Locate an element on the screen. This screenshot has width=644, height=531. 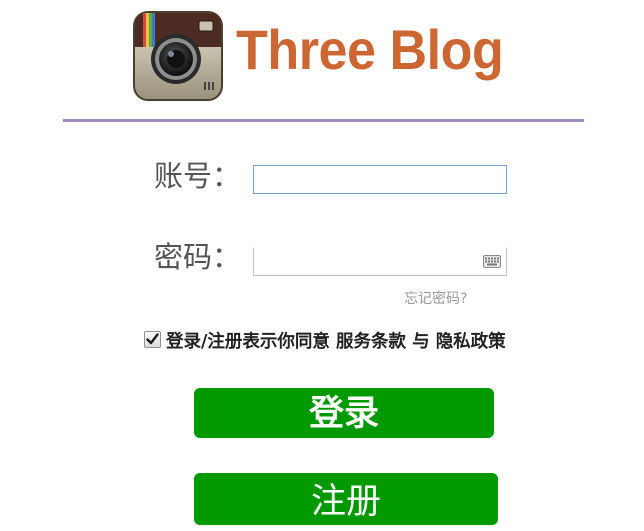
privacy-policy-link: 隐私政策 is located at coordinates (471, 342).